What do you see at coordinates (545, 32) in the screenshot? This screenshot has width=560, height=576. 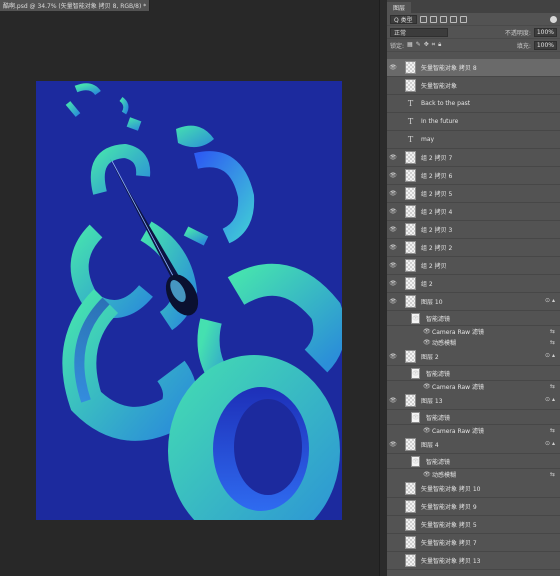 I see `opacity-input: 100%` at bounding box center [545, 32].